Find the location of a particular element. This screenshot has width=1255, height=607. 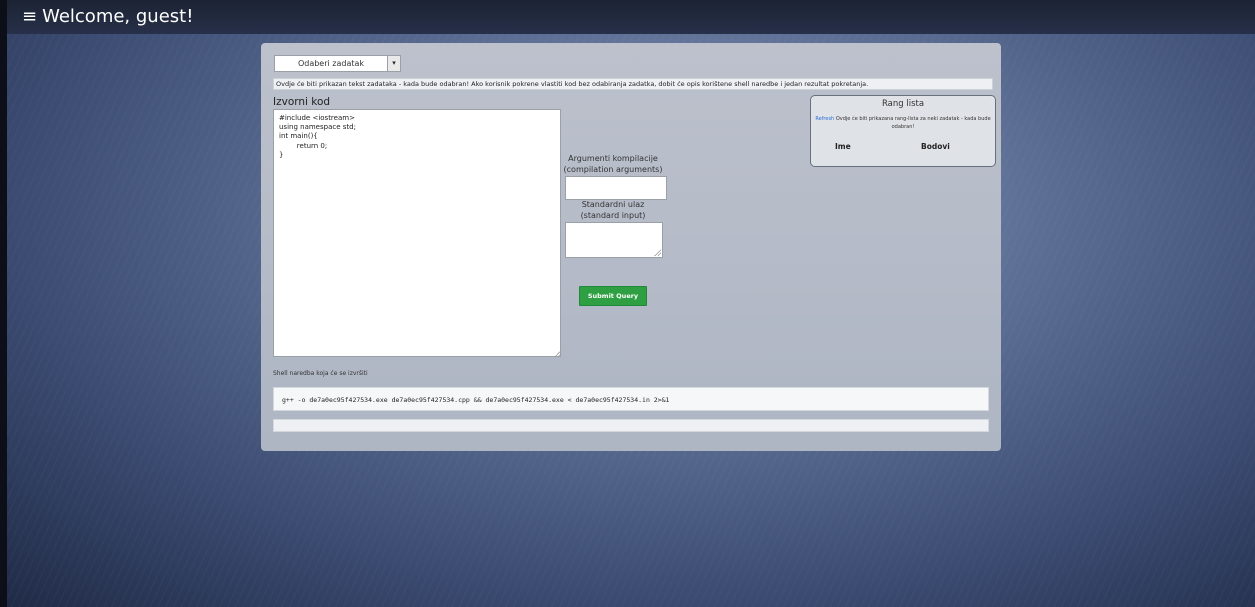

hamburger-icon: ≡ is located at coordinates (29, 17).